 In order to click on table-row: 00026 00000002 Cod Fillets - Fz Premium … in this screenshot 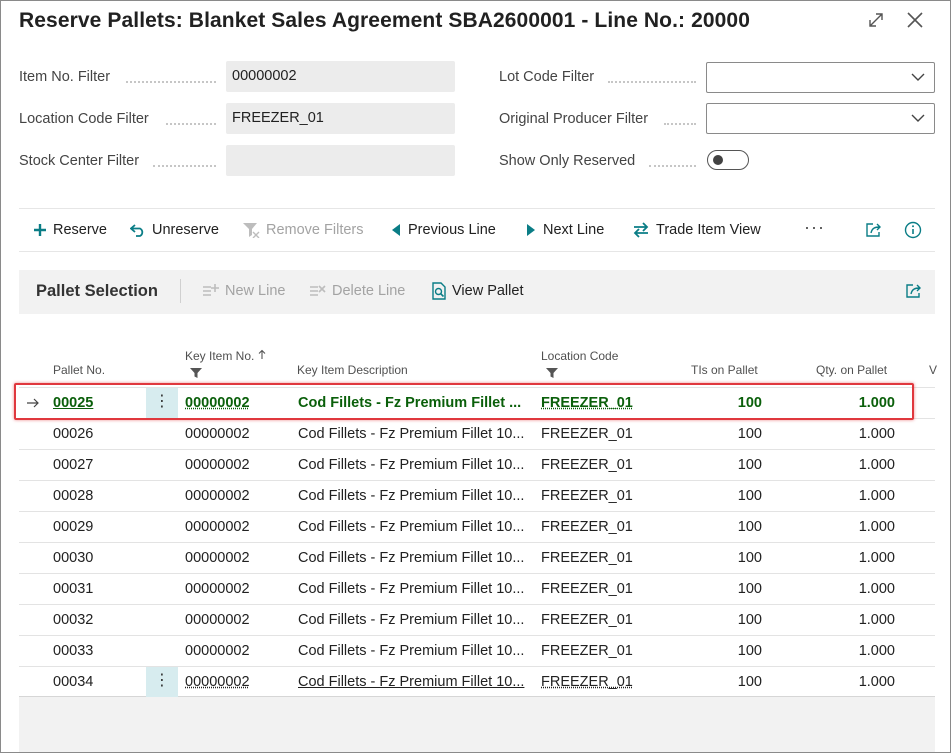, I will do `click(477, 433)`.